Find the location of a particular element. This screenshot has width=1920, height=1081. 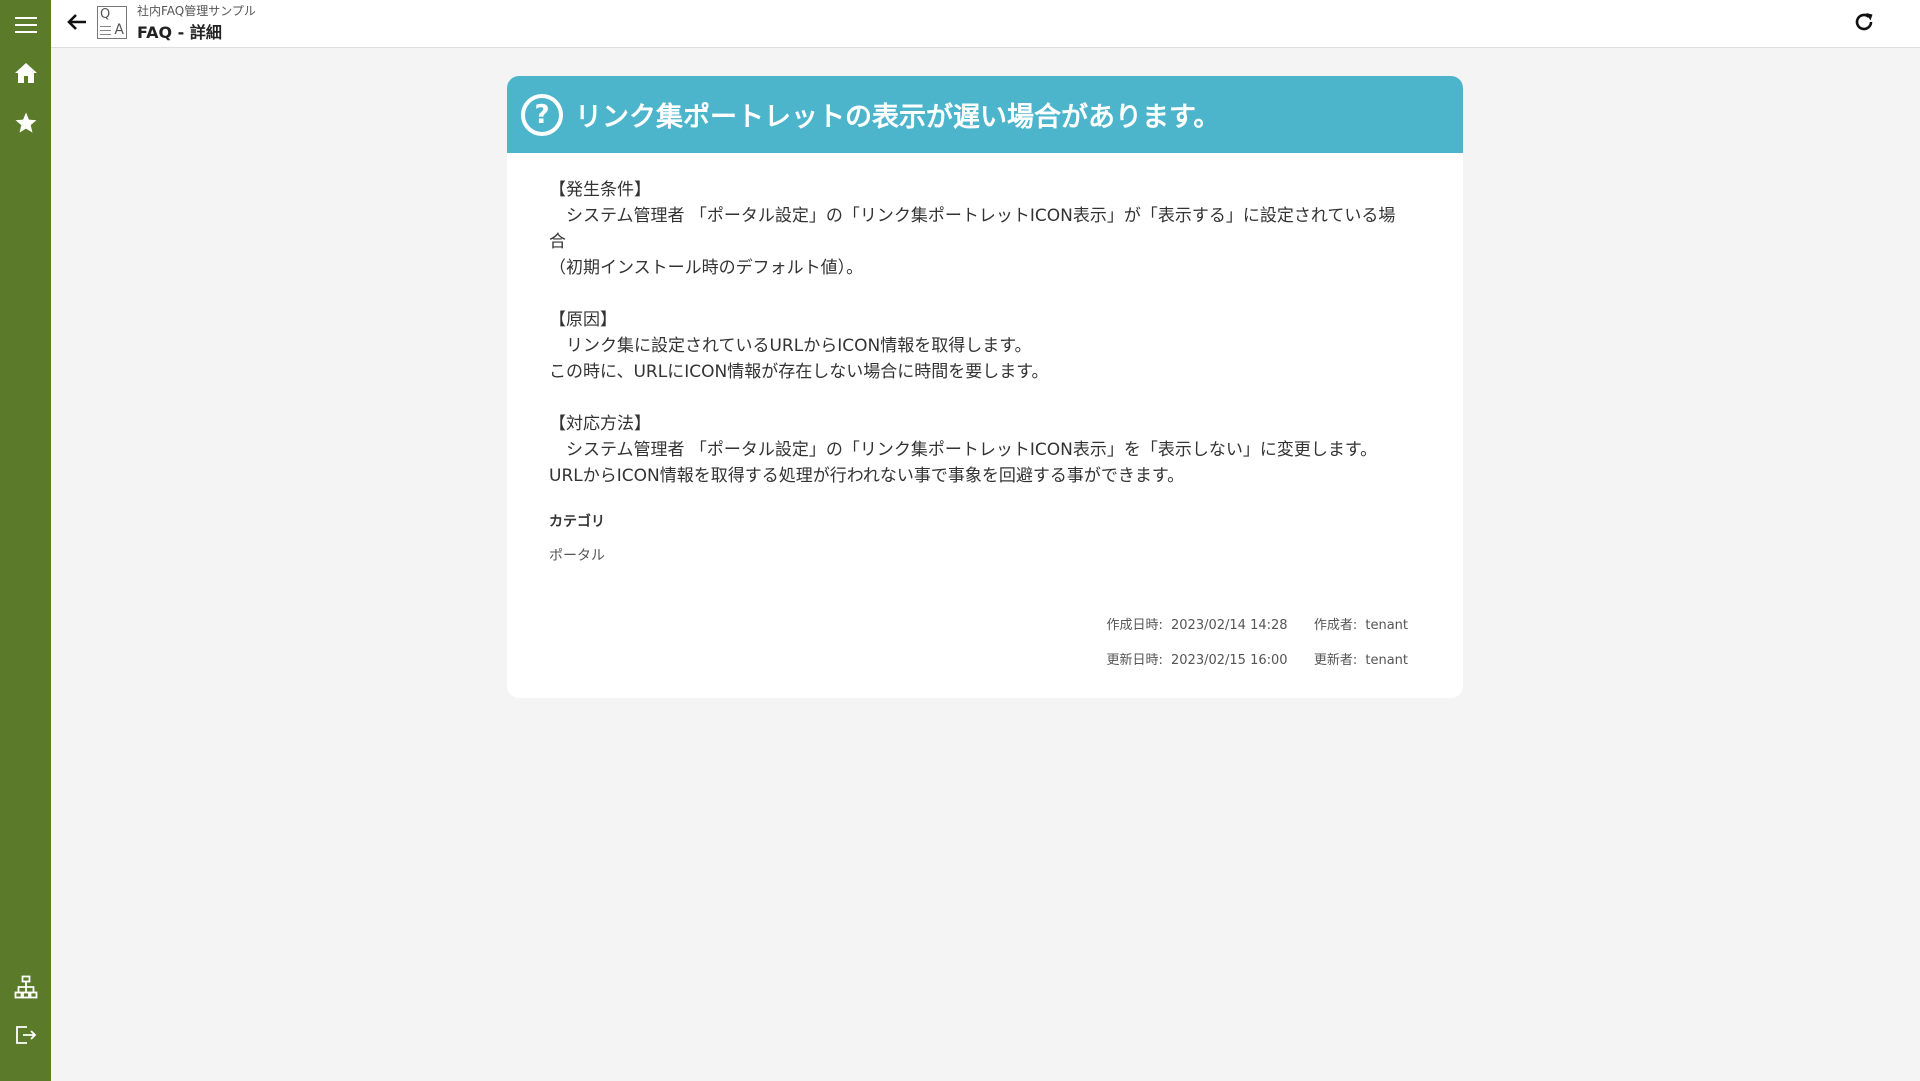

menu-icon is located at coordinates (25, 25).